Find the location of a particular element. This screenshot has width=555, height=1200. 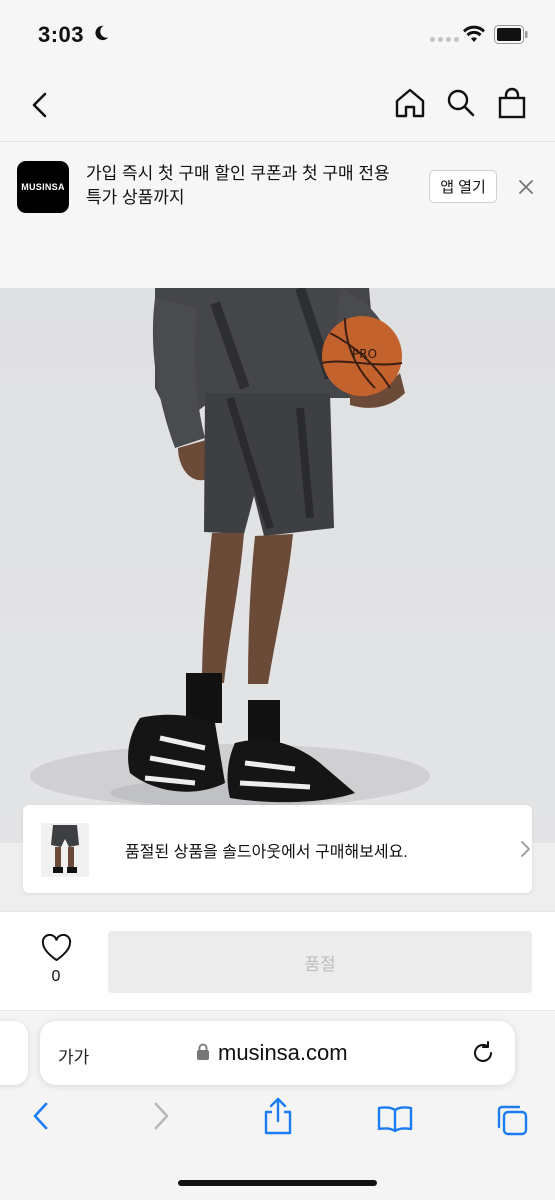

back-chevron-icon is located at coordinates (40, 105).